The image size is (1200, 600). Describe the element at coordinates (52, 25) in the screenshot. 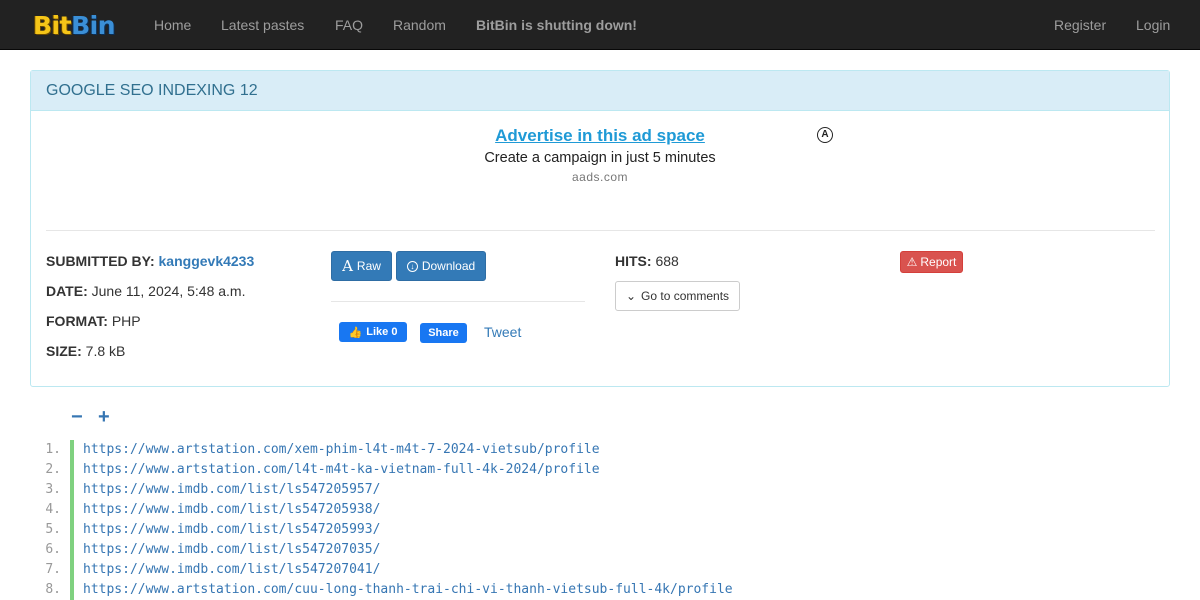

I see `logo-part-bit: Bit` at that location.